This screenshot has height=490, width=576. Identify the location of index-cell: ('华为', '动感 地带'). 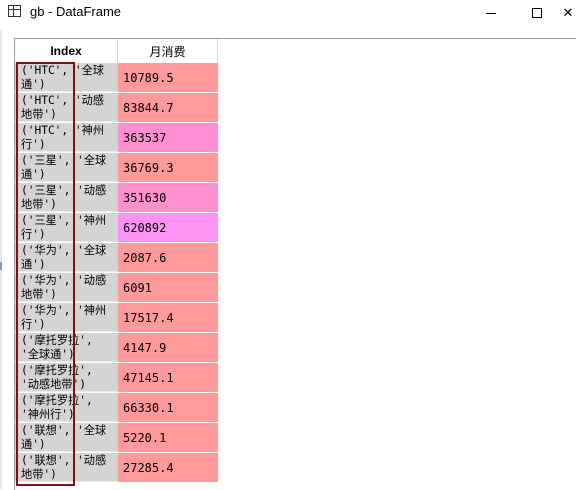
(66, 287).